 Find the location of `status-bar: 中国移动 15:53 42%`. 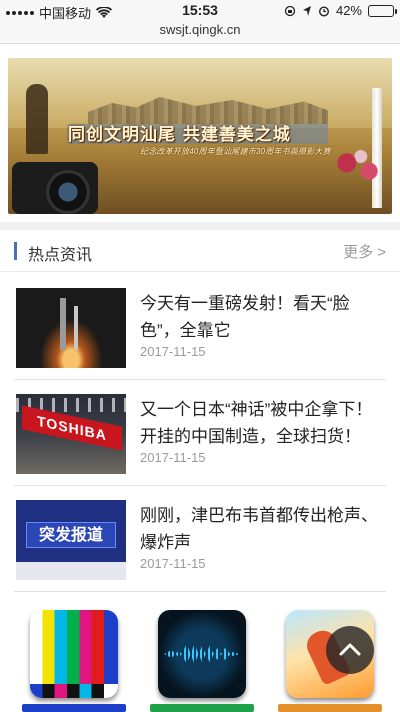

status-bar: 中国移动 15:53 42% is located at coordinates (200, 11).